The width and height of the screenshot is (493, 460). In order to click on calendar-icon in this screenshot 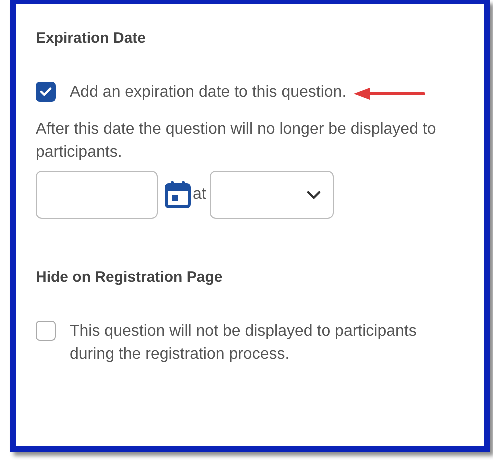, I will do `click(178, 195)`.